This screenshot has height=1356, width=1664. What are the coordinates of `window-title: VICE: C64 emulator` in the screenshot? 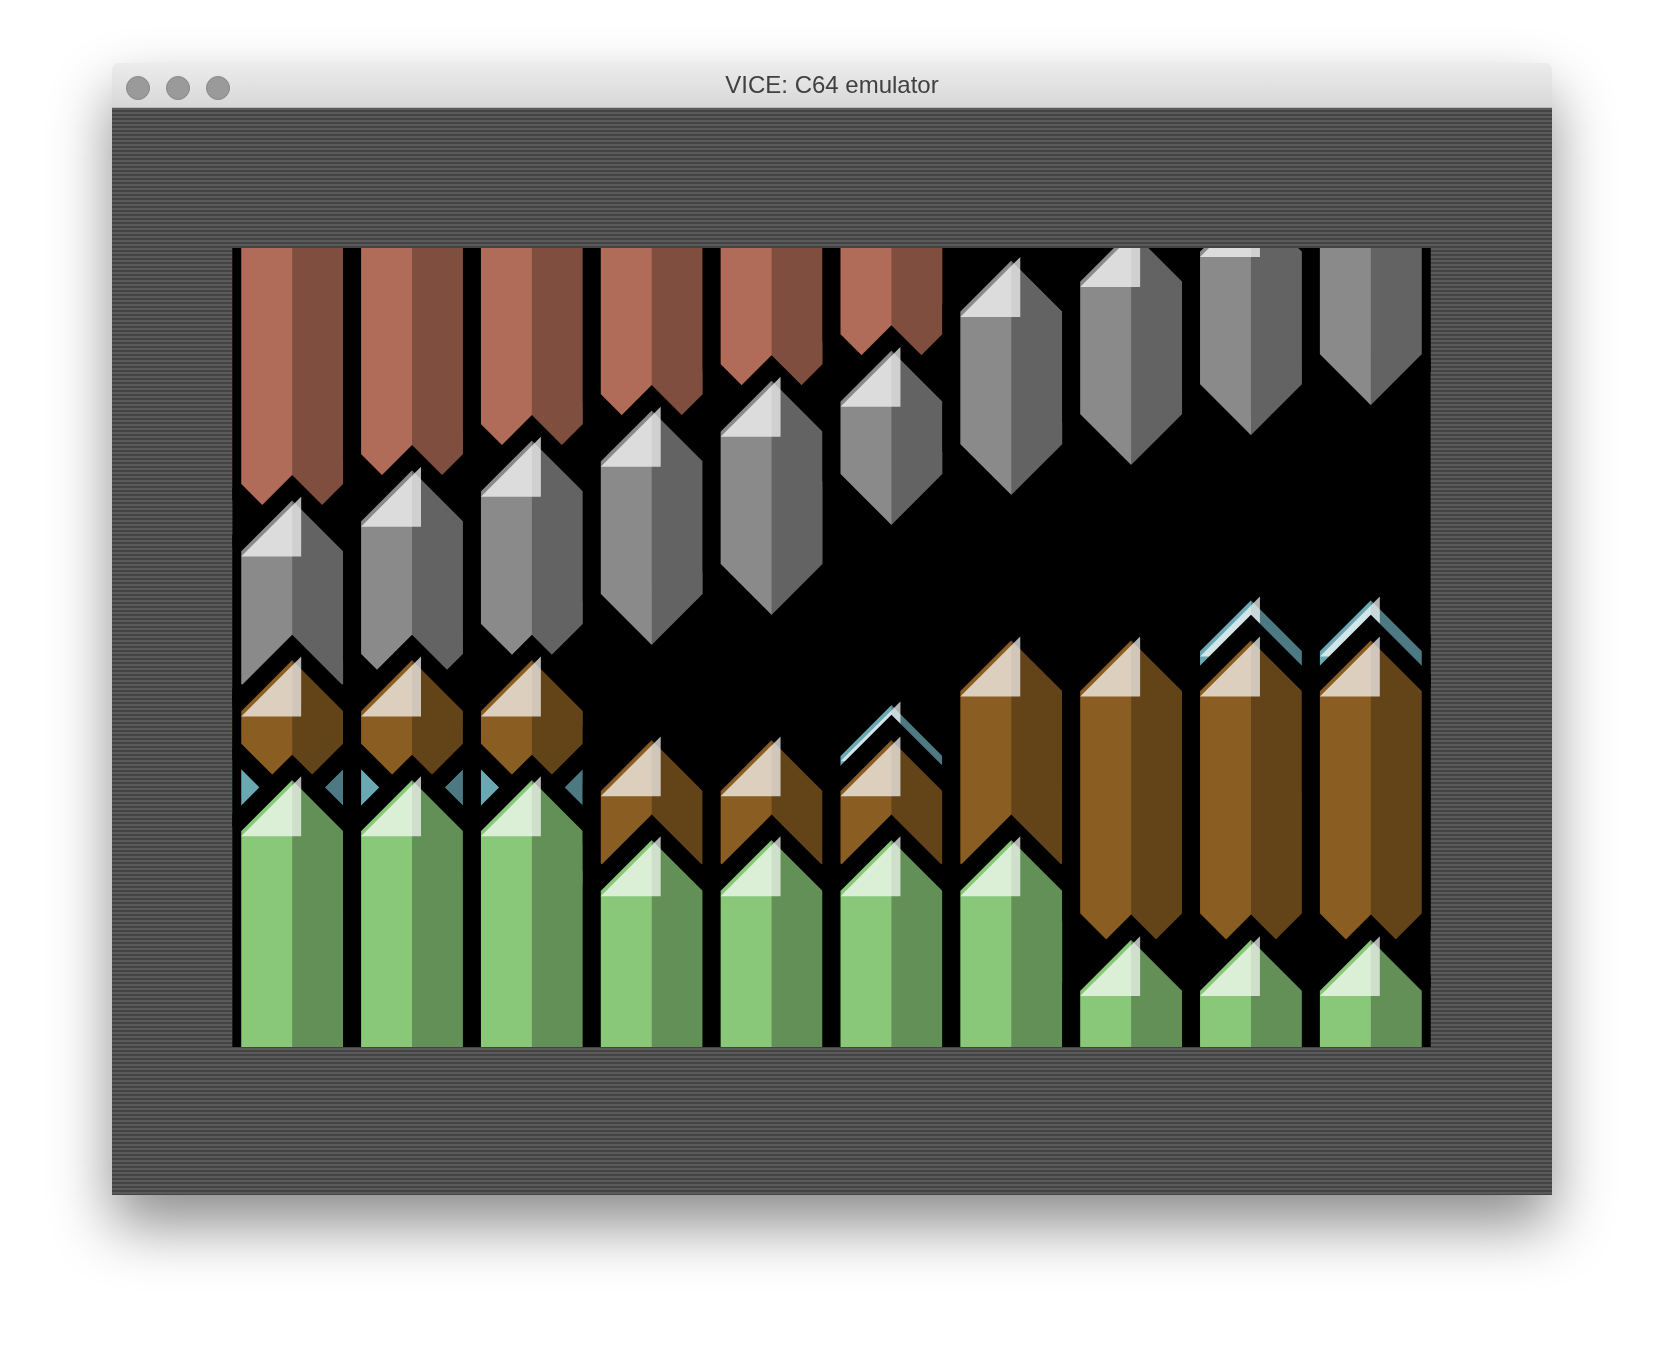 It's located at (832, 85).